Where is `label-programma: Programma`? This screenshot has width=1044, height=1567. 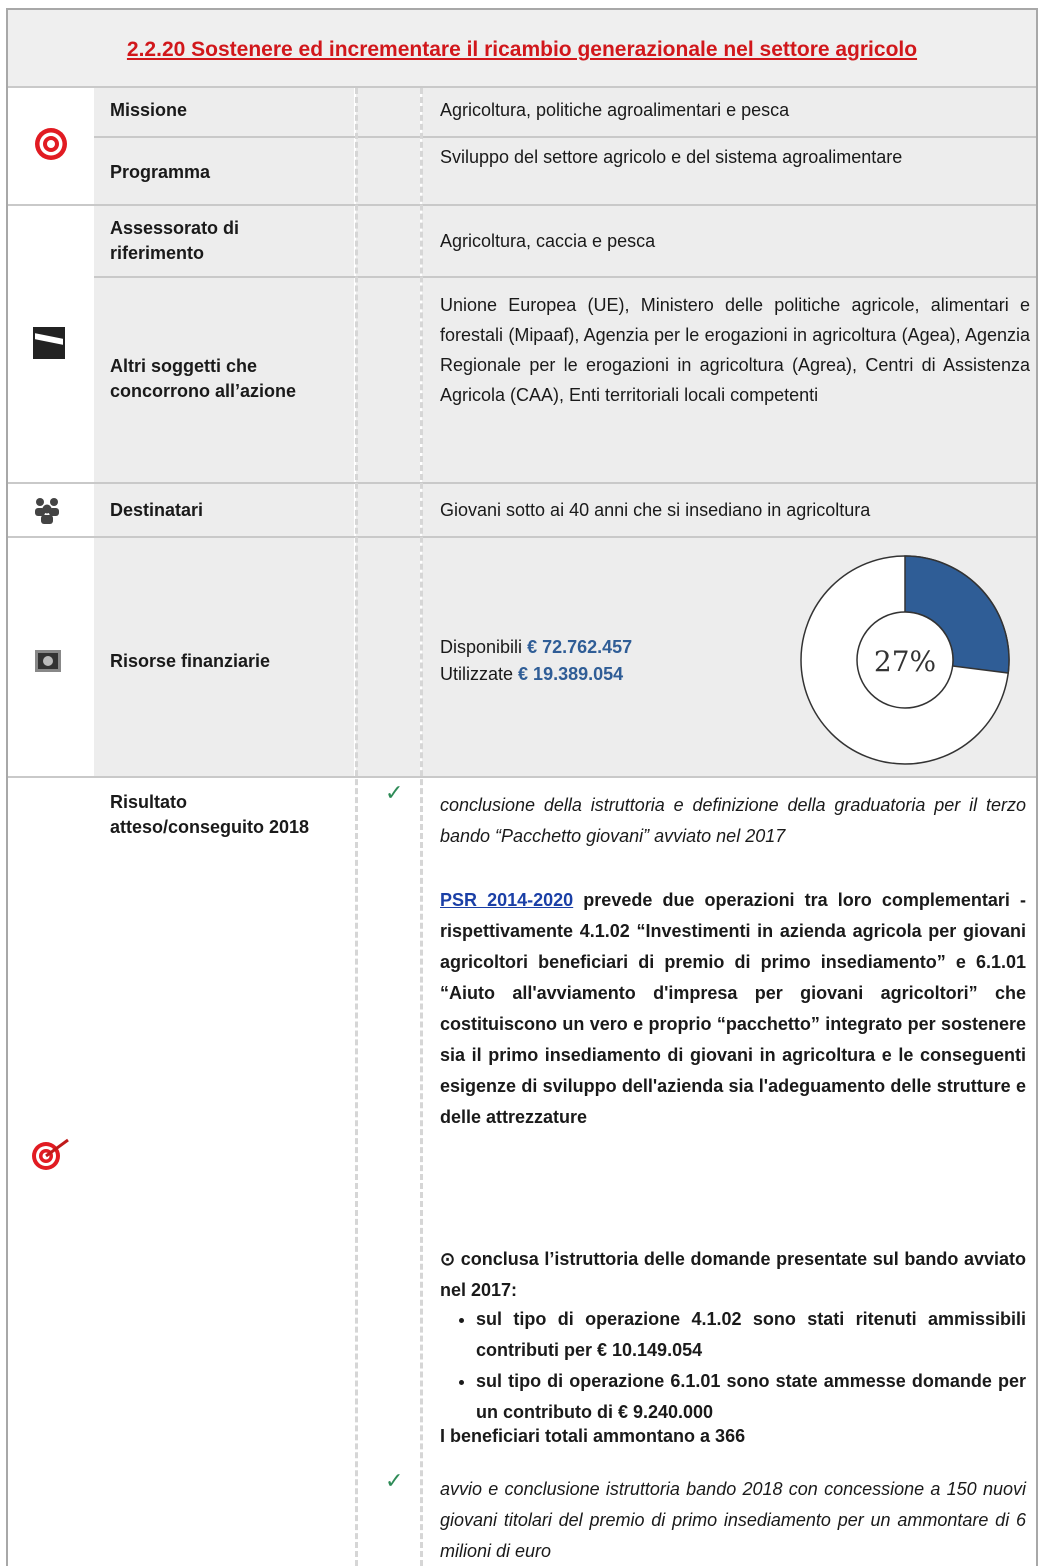
label-programma: Programma is located at coordinates (160, 172).